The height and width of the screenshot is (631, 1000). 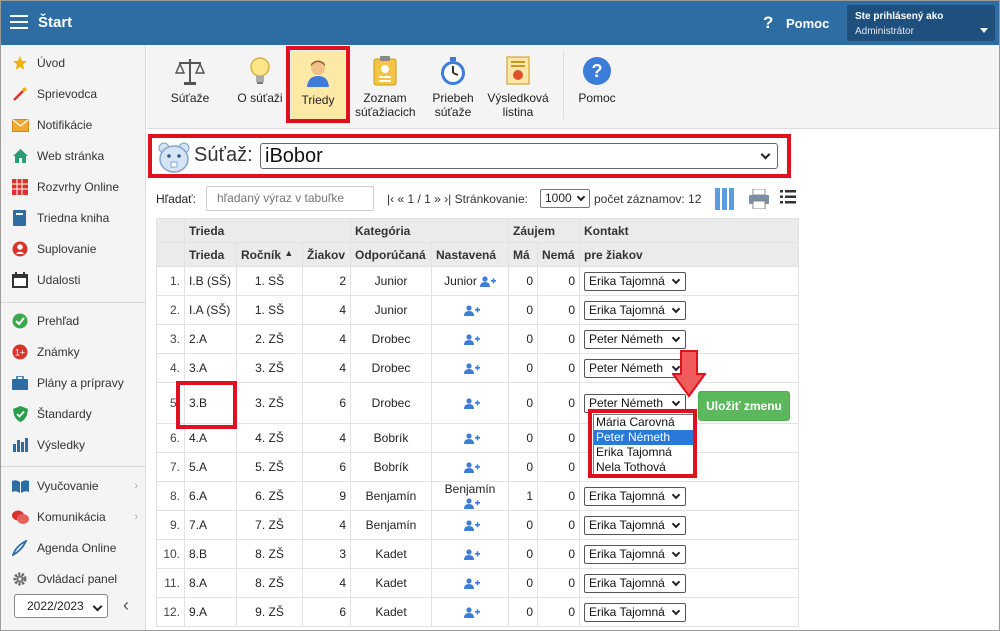 I want to click on col-header-trieda: Trieda, so click(x=210, y=254).